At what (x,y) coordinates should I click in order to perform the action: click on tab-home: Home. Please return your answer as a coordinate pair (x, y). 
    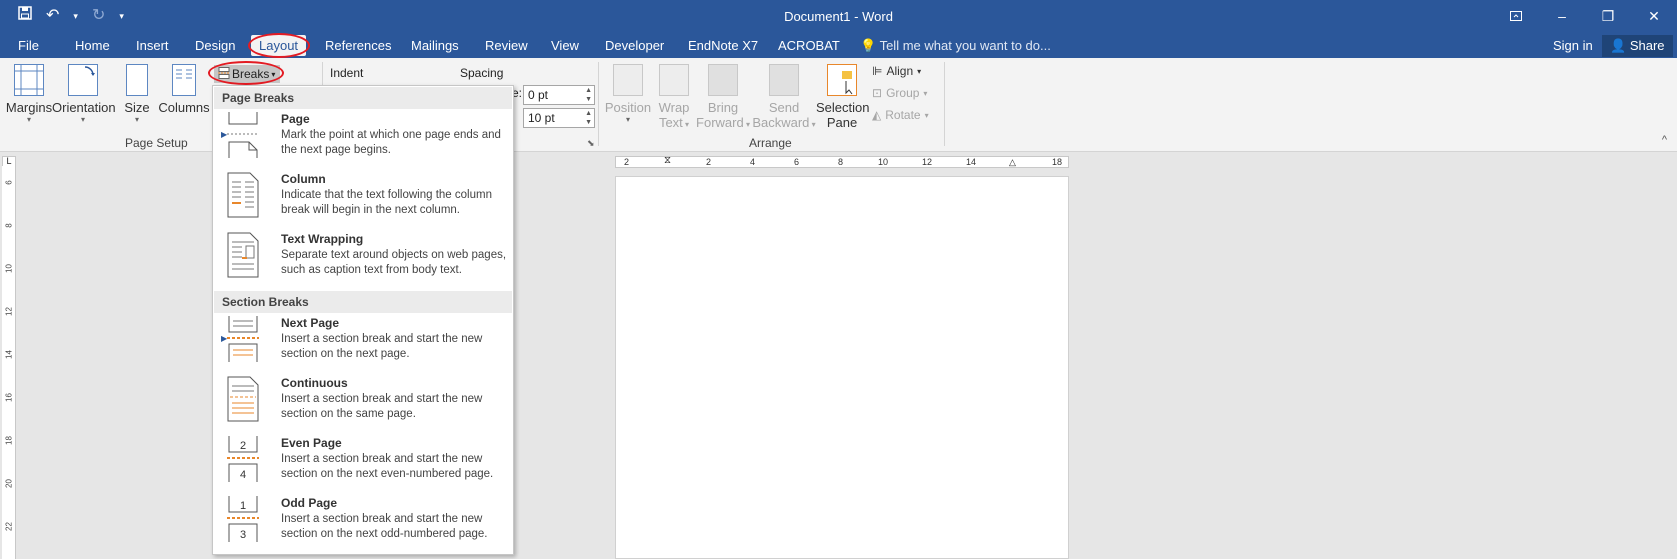
    Looking at the image, I should click on (92, 45).